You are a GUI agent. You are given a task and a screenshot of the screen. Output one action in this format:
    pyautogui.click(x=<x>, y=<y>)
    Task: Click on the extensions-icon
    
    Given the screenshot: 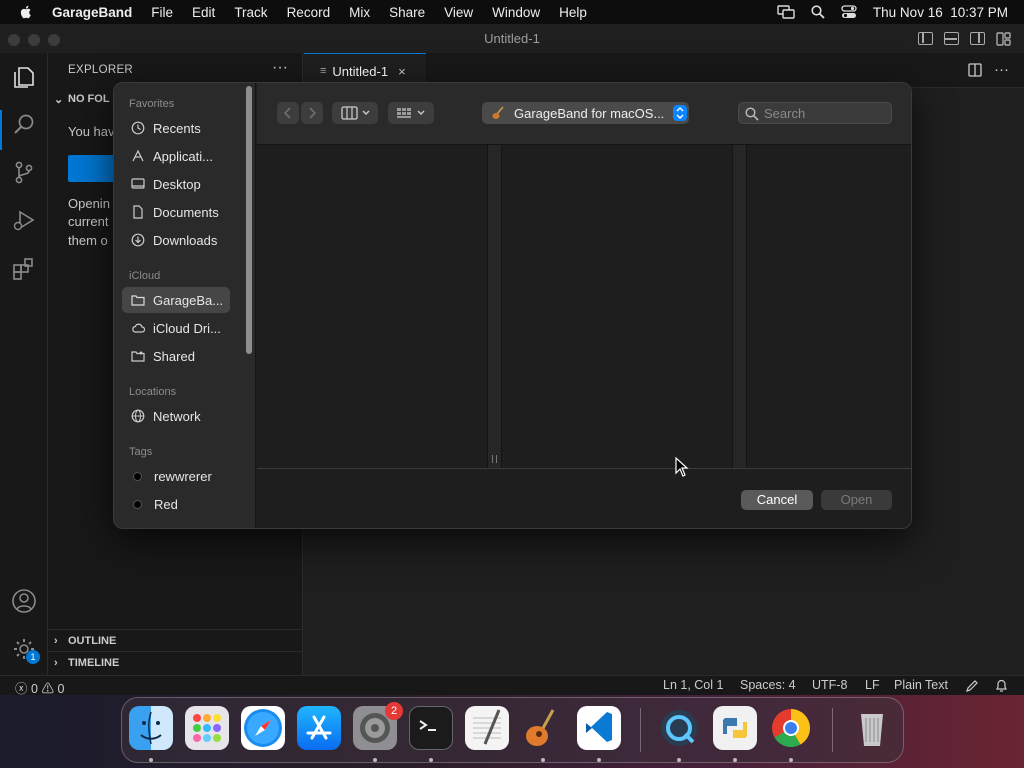 What is the action you would take?
    pyautogui.click(x=24, y=269)
    